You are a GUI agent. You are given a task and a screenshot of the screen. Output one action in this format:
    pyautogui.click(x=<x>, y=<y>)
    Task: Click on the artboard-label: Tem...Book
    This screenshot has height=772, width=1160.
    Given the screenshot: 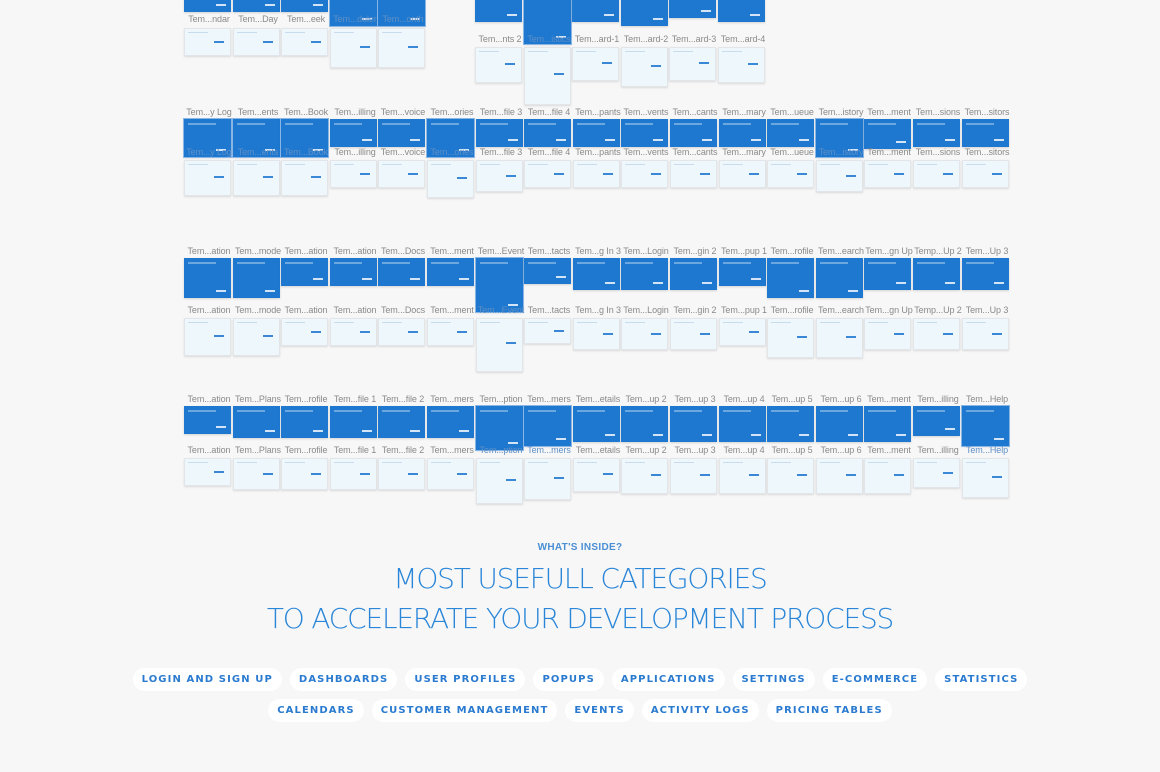 What is the action you would take?
    pyautogui.click(x=306, y=152)
    